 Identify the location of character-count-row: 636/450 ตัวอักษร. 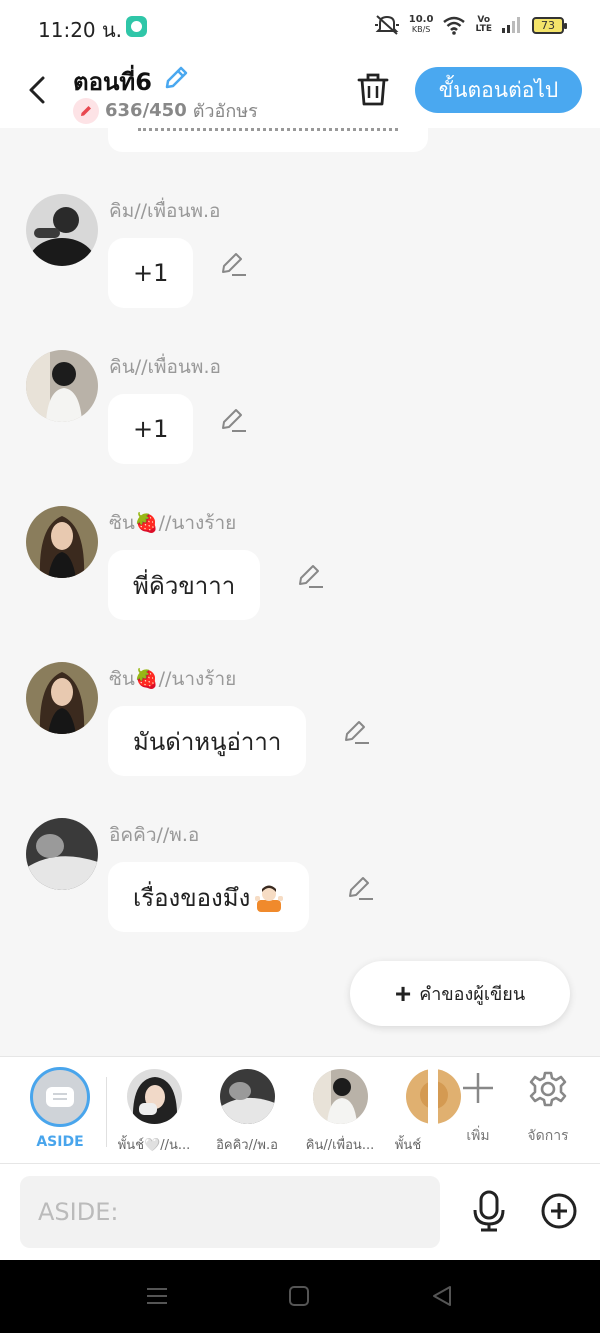
(165, 110).